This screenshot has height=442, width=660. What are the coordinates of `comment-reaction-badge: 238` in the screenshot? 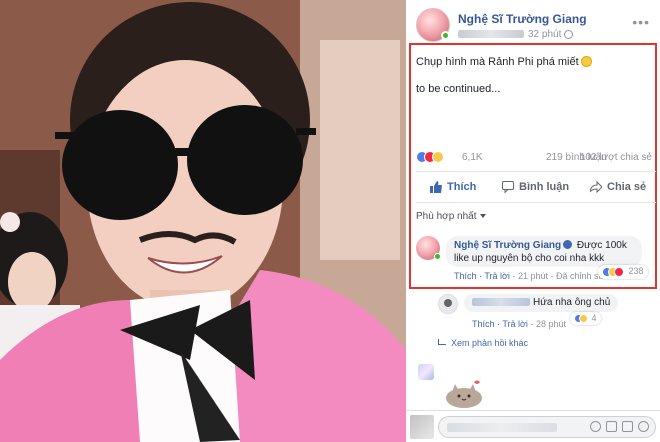 It's located at (623, 272).